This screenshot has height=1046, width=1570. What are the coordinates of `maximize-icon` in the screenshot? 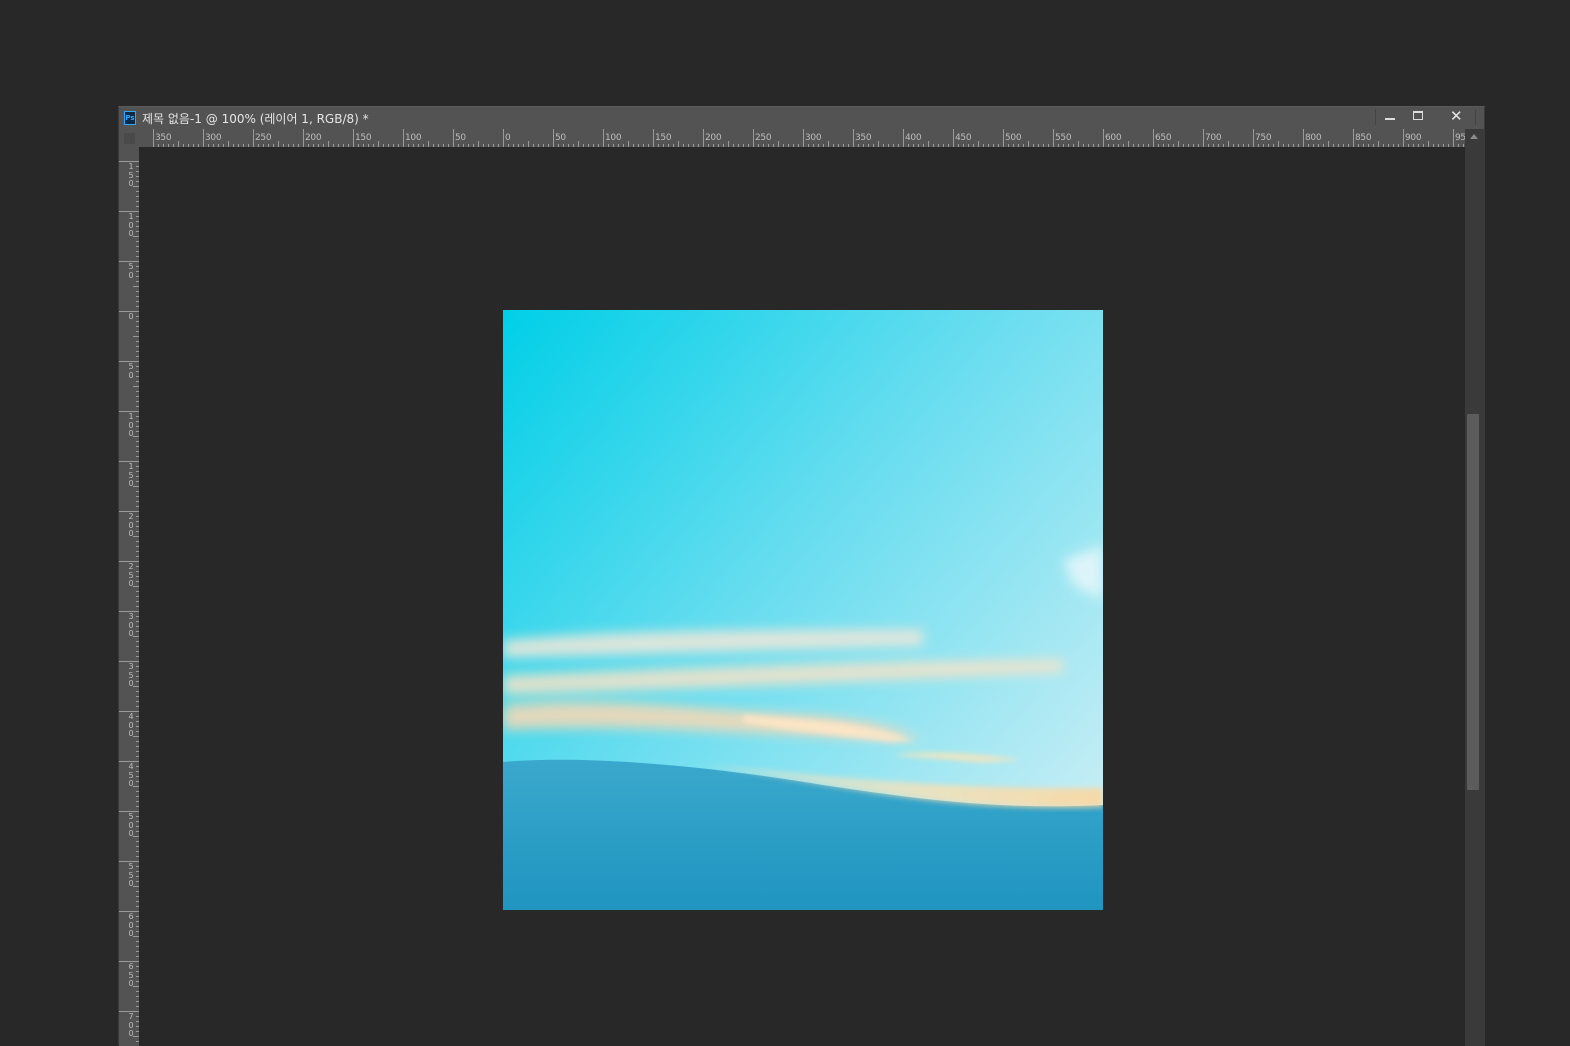 It's located at (1418, 115).